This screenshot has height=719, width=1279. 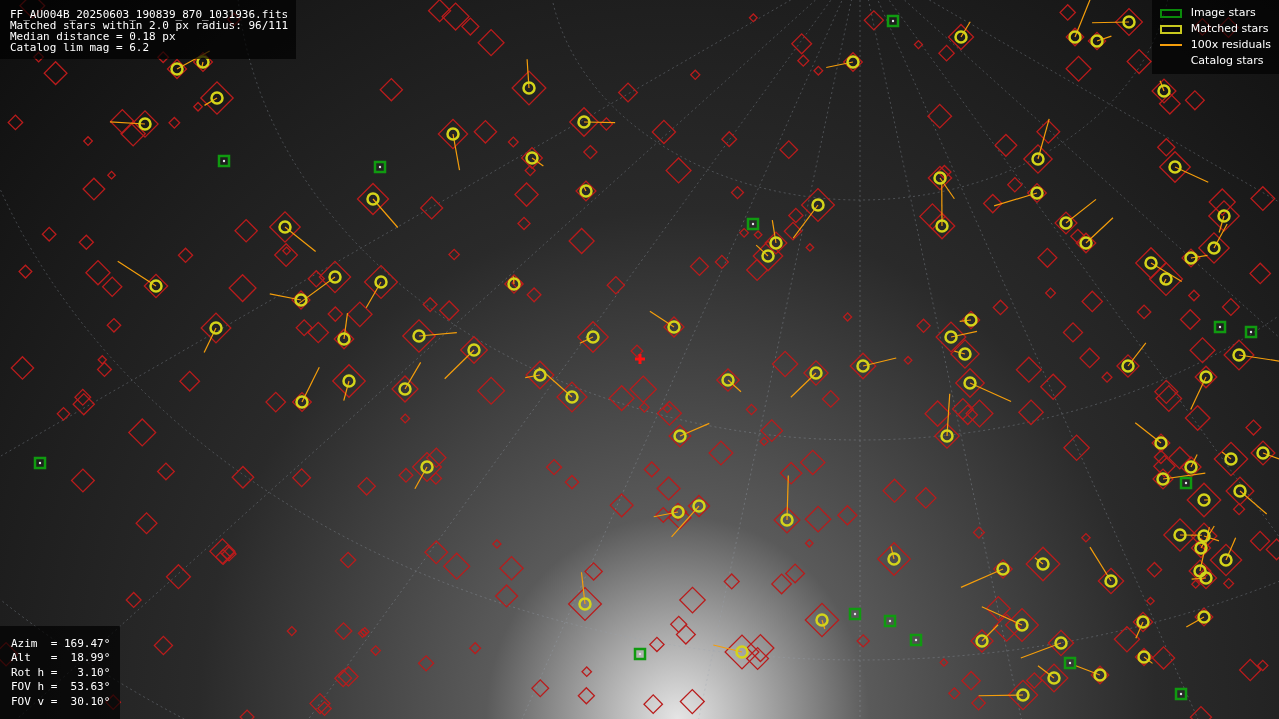 What do you see at coordinates (61, 701) in the screenshot?
I see `parameter-text: FOV v = 30.10°` at bounding box center [61, 701].